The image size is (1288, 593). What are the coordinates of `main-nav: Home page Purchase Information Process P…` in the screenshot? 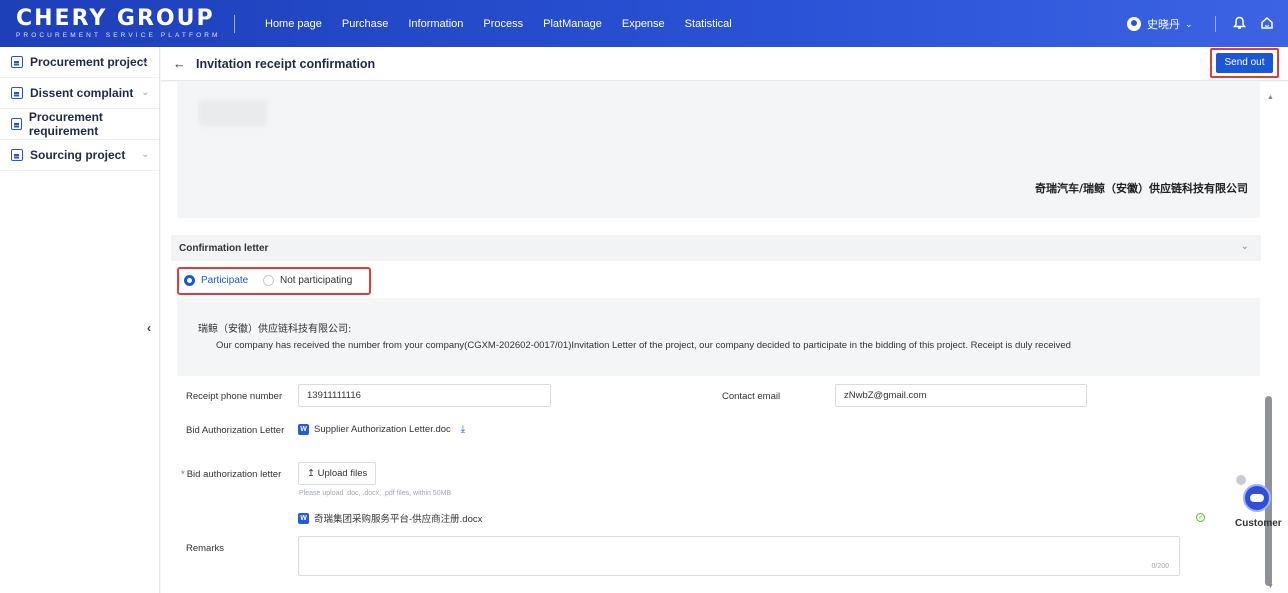 It's located at (508, 23).